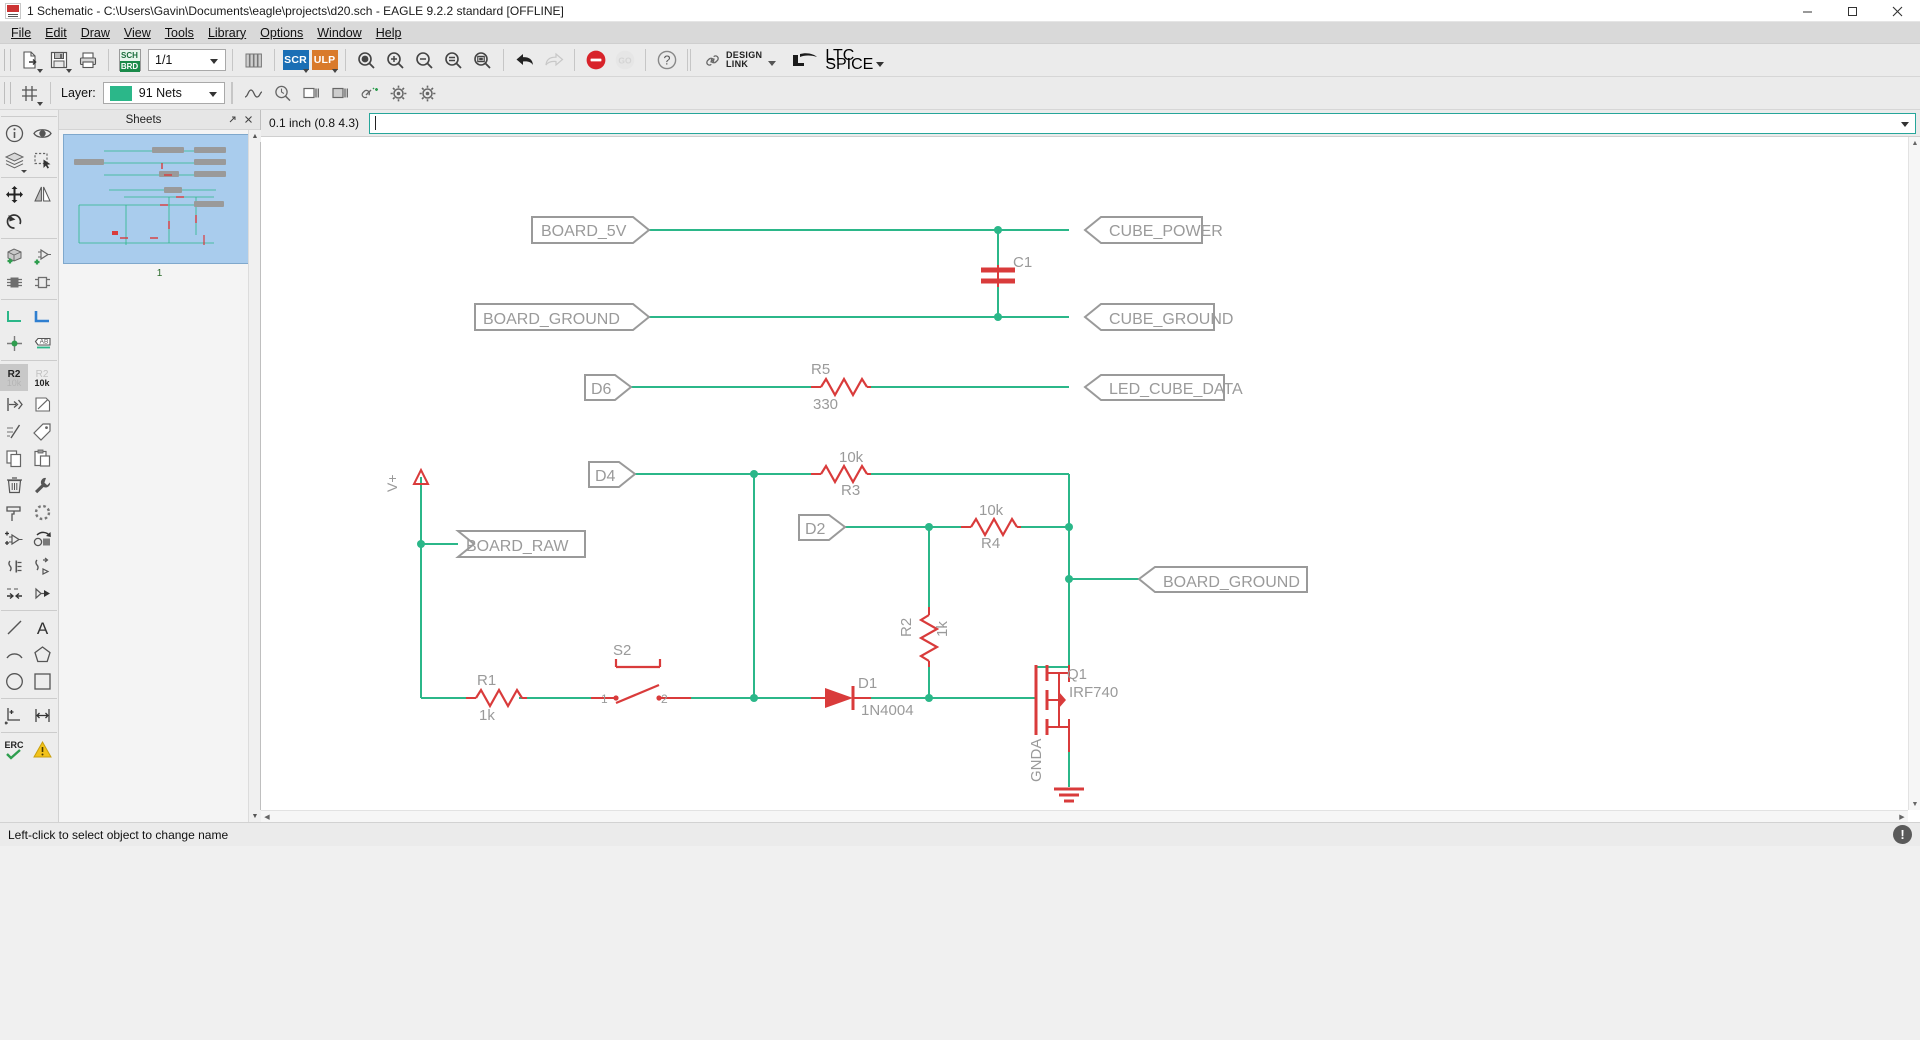  What do you see at coordinates (1158, 317) in the screenshot?
I see `net-label-cube-ground: CUBE_GROUND` at bounding box center [1158, 317].